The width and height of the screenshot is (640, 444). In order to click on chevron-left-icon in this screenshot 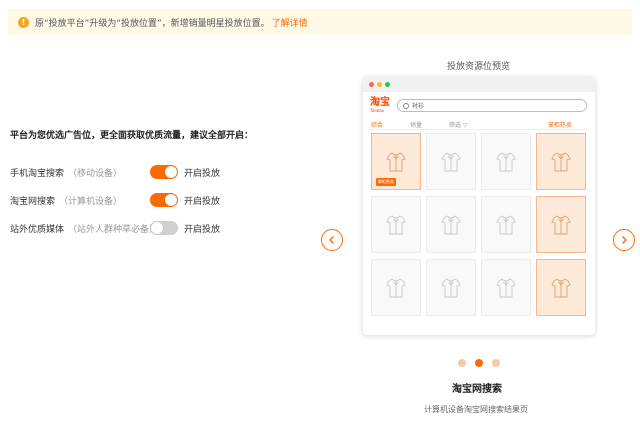, I will do `click(331, 240)`.